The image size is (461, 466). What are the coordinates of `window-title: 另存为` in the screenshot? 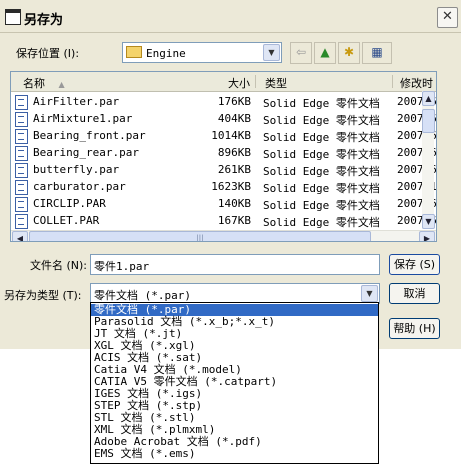 It's located at (44, 20).